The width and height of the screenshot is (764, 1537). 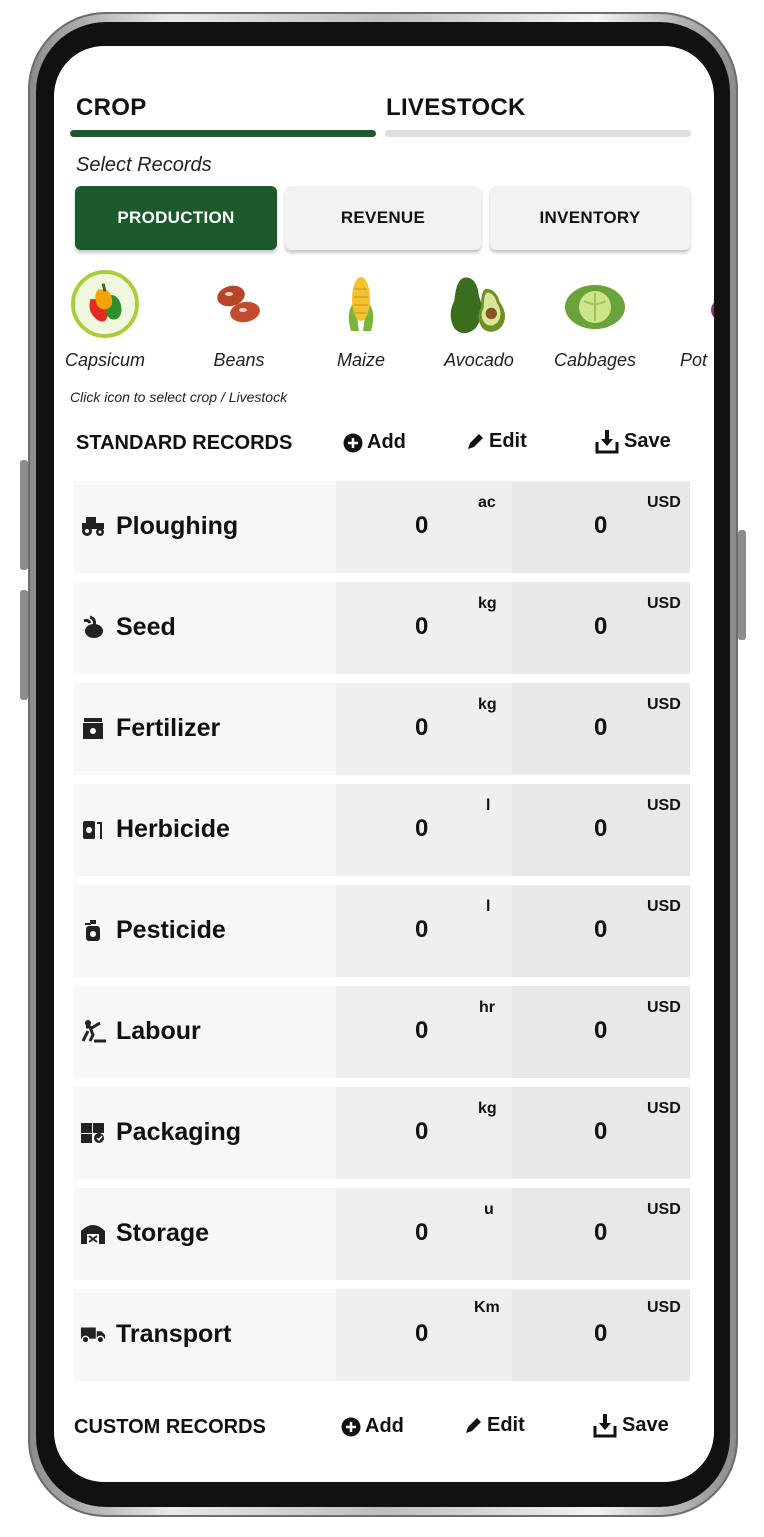 What do you see at coordinates (179, 1132) in the screenshot?
I see `row-label: Packaging` at bounding box center [179, 1132].